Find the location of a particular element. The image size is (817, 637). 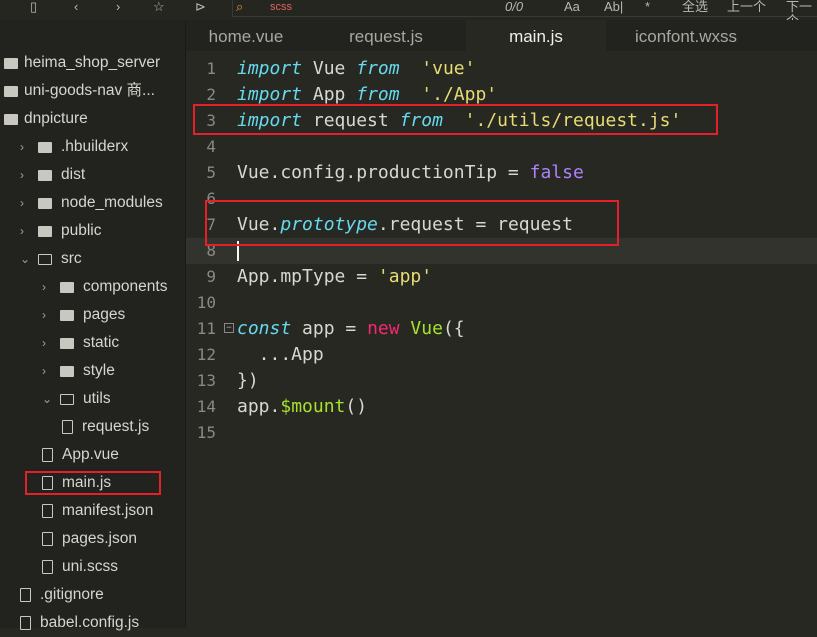

code-token: 'app' is located at coordinates (405, 276).